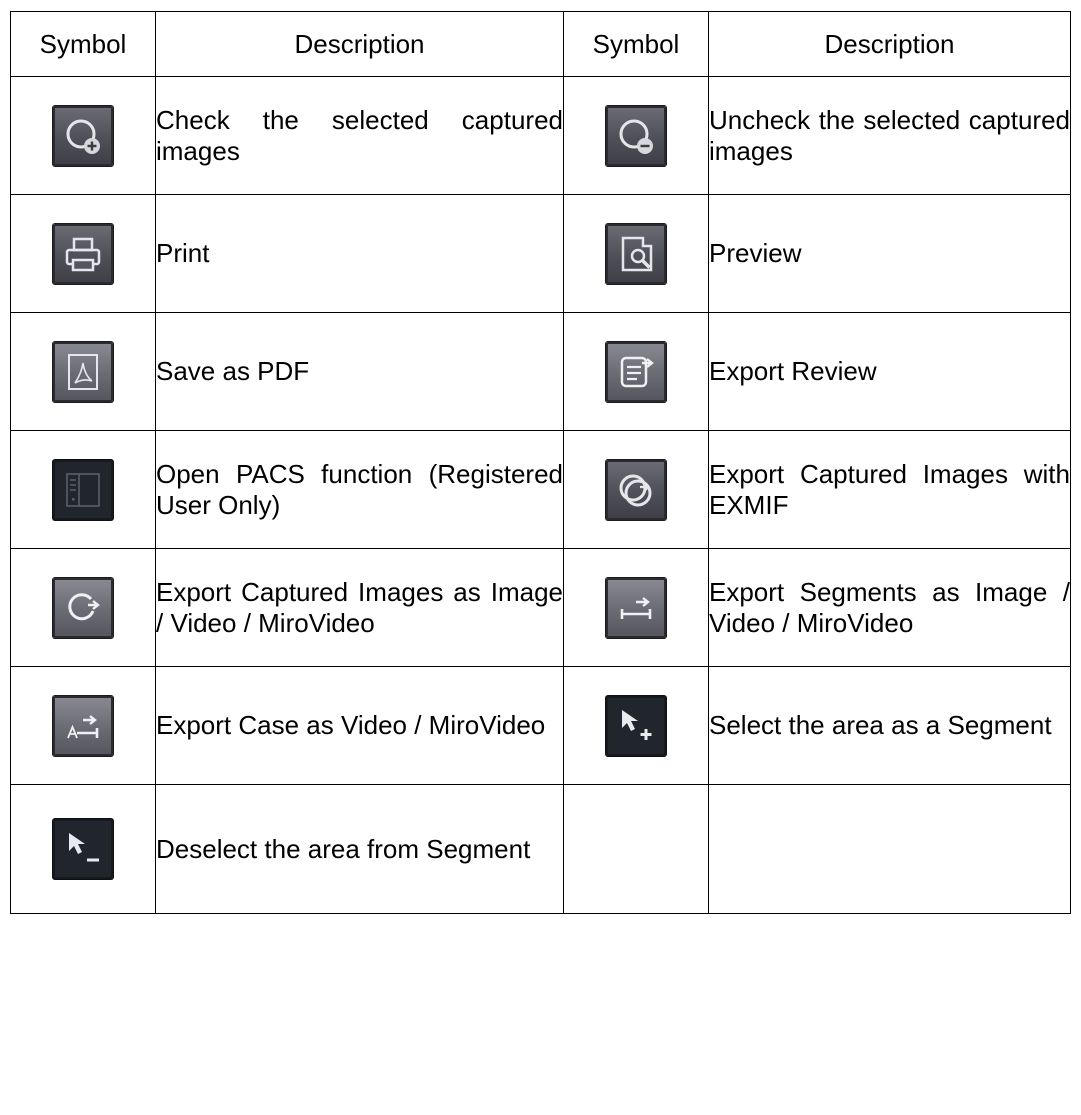 The height and width of the screenshot is (1115, 1081). Describe the element at coordinates (359, 371) in the screenshot. I see `description-cell: Save as PDF` at that location.